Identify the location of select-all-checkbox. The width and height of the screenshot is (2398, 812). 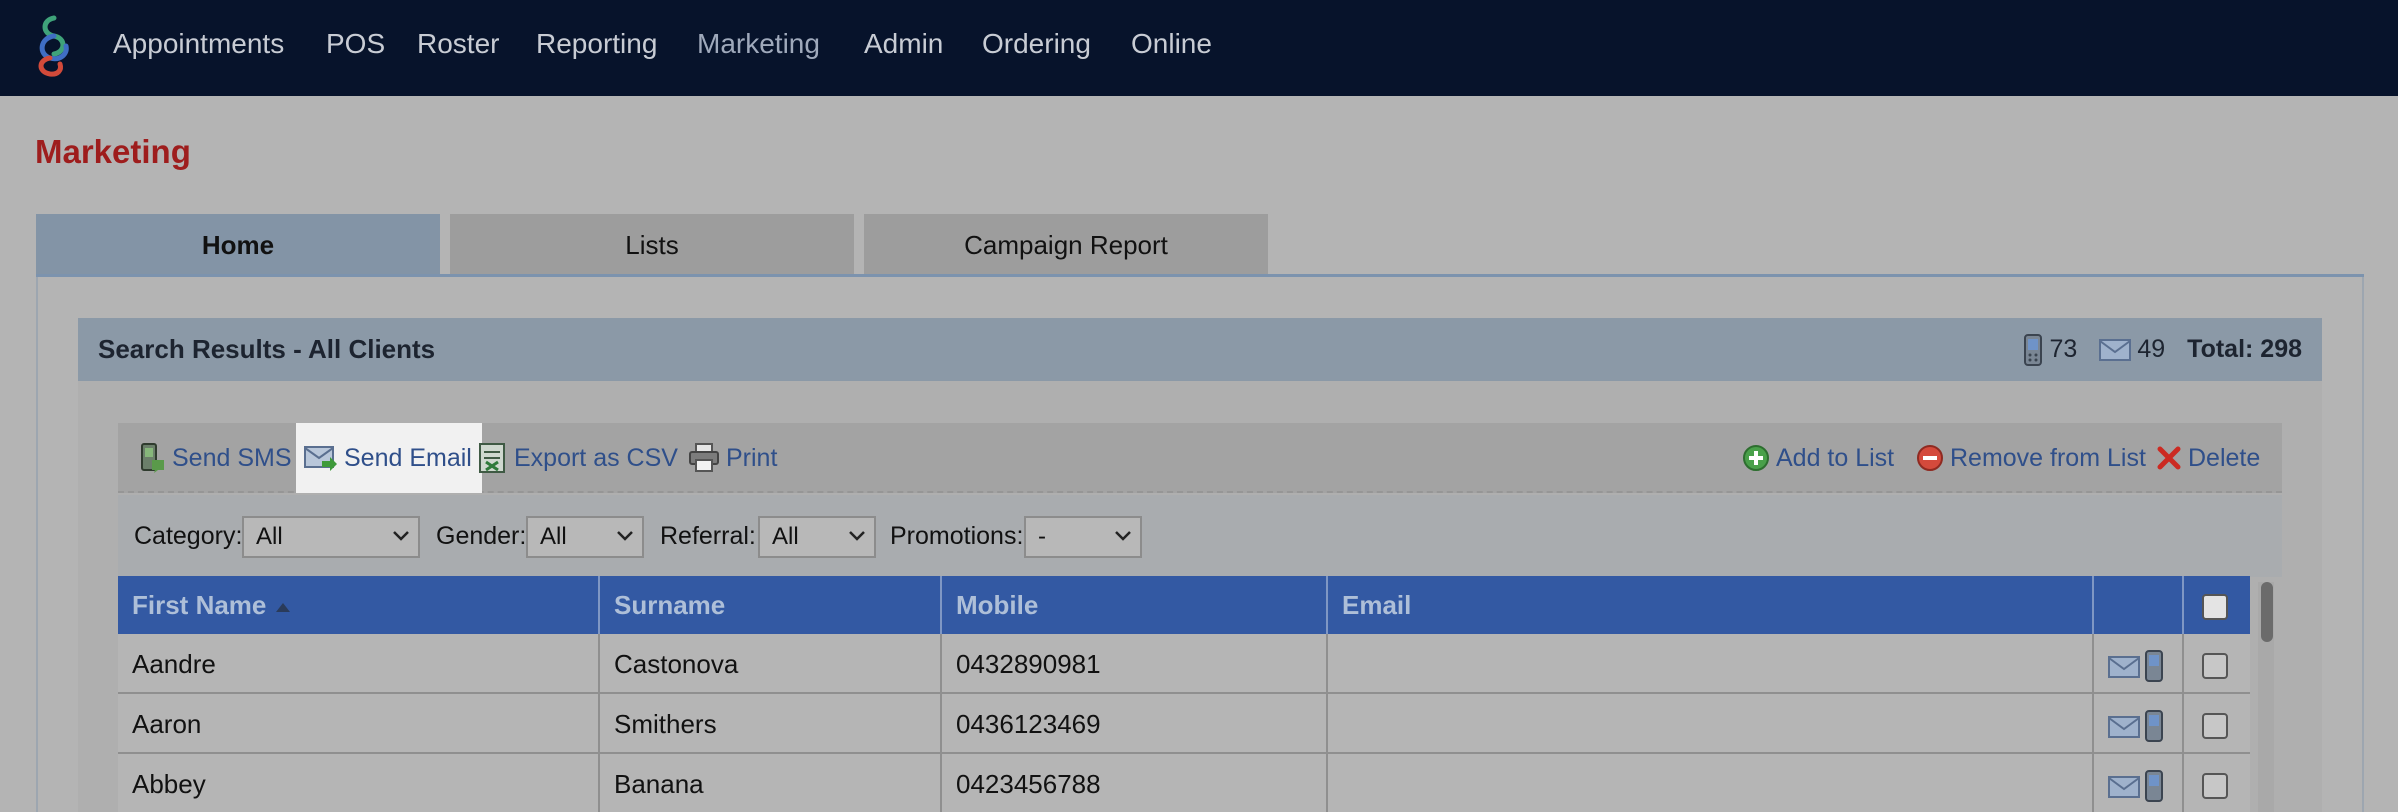
(2215, 607).